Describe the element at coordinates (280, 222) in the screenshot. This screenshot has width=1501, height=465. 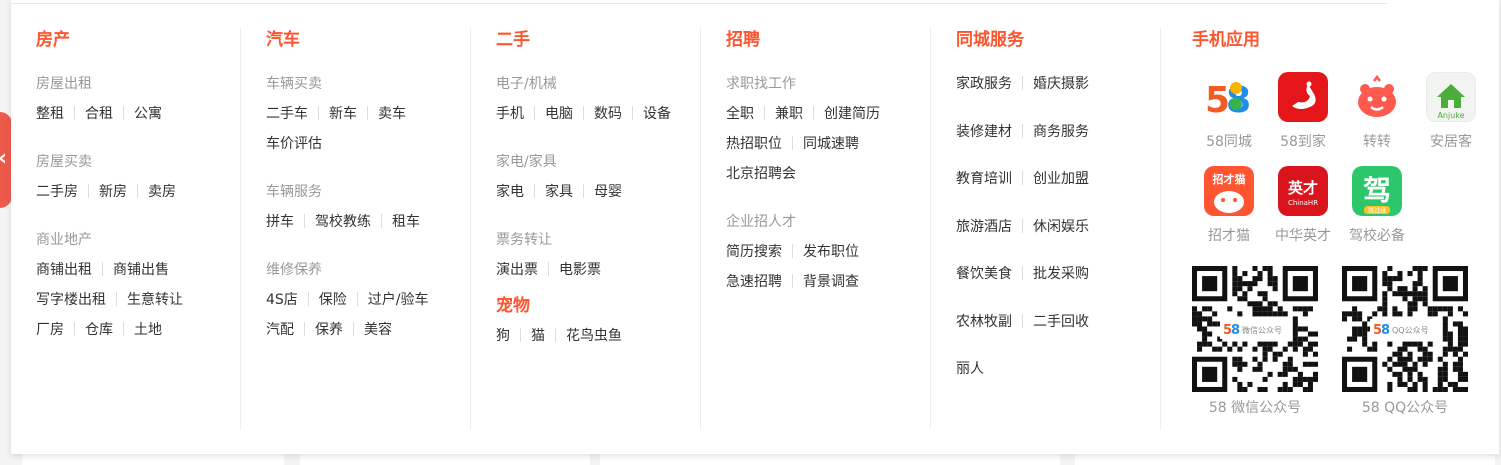
I see `category-link: 拼车` at that location.